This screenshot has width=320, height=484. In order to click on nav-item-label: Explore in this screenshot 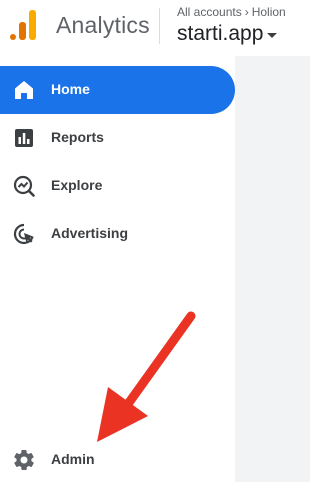, I will do `click(77, 185)`.